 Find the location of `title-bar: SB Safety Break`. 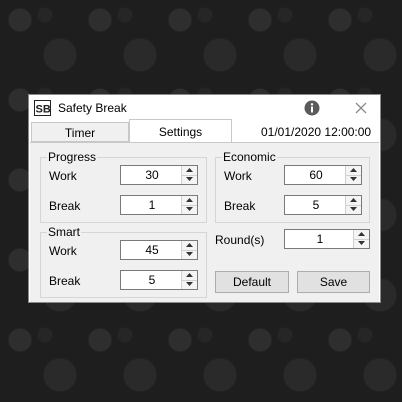

title-bar: SB Safety Break is located at coordinates (204, 108).